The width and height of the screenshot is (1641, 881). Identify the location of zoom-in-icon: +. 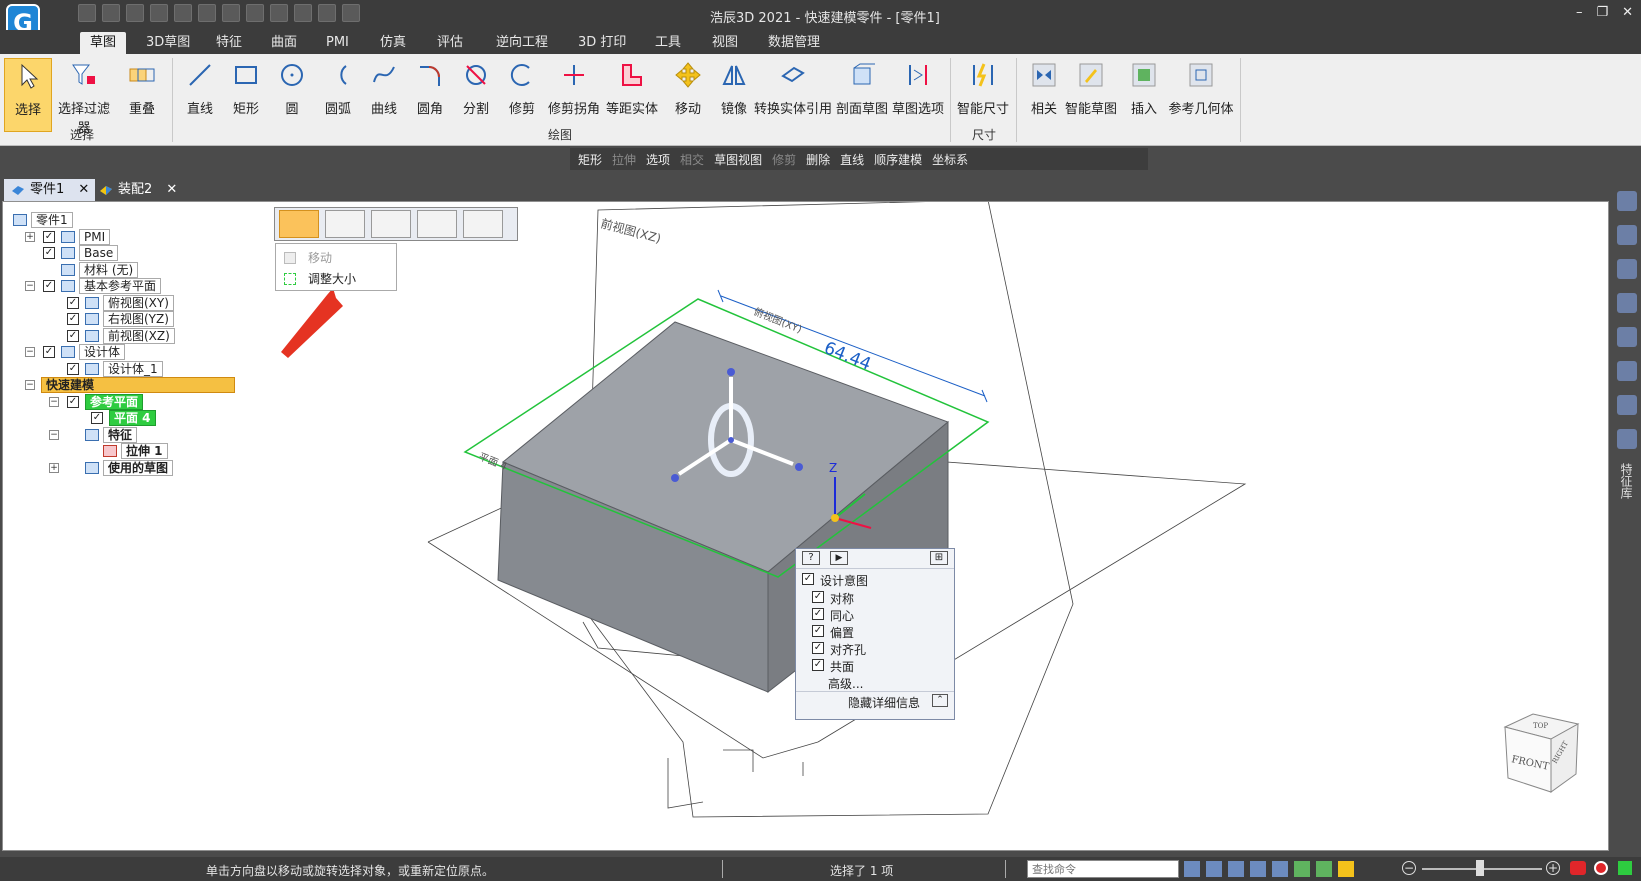
(1553, 868).